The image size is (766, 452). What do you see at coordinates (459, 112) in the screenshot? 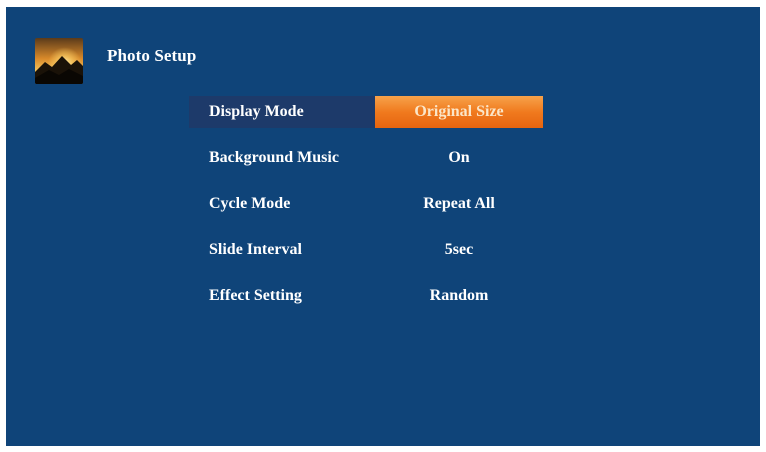
I see `display-mode-value: Original Size` at bounding box center [459, 112].